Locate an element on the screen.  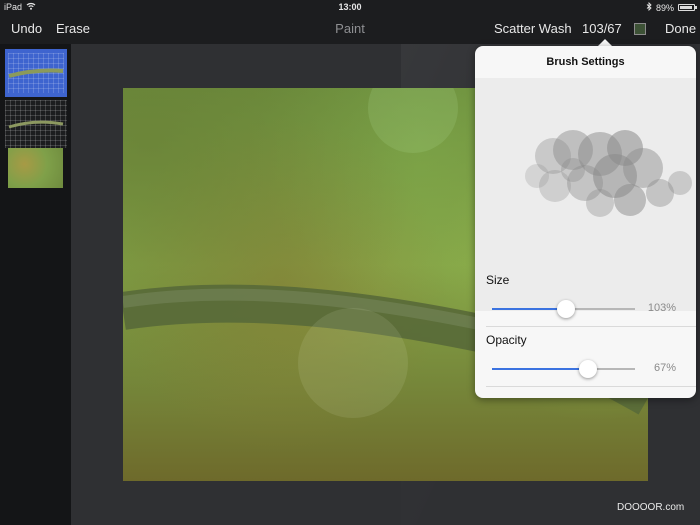
status-bar: iPad 13:00 89% is located at coordinates (350, 7).